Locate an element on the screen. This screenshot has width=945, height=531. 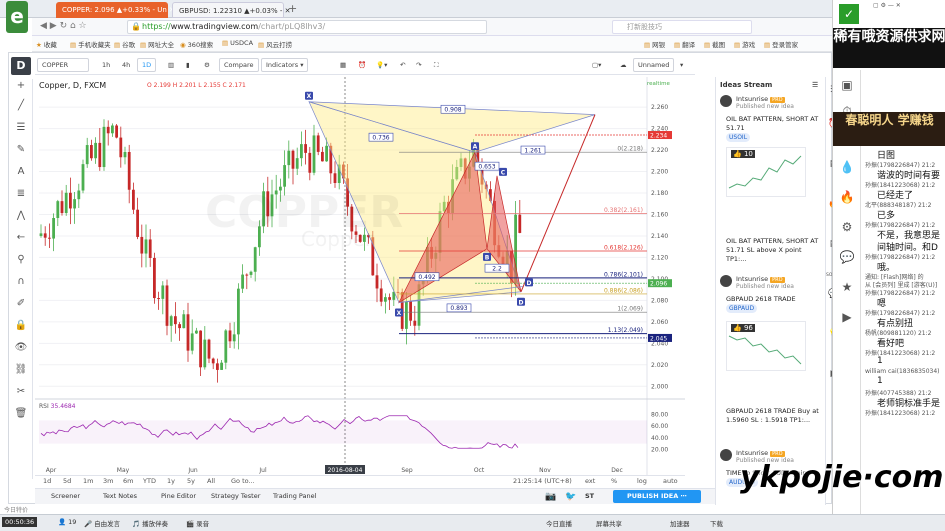
accelerator-button: 加速器 is located at coordinates (680, 523).